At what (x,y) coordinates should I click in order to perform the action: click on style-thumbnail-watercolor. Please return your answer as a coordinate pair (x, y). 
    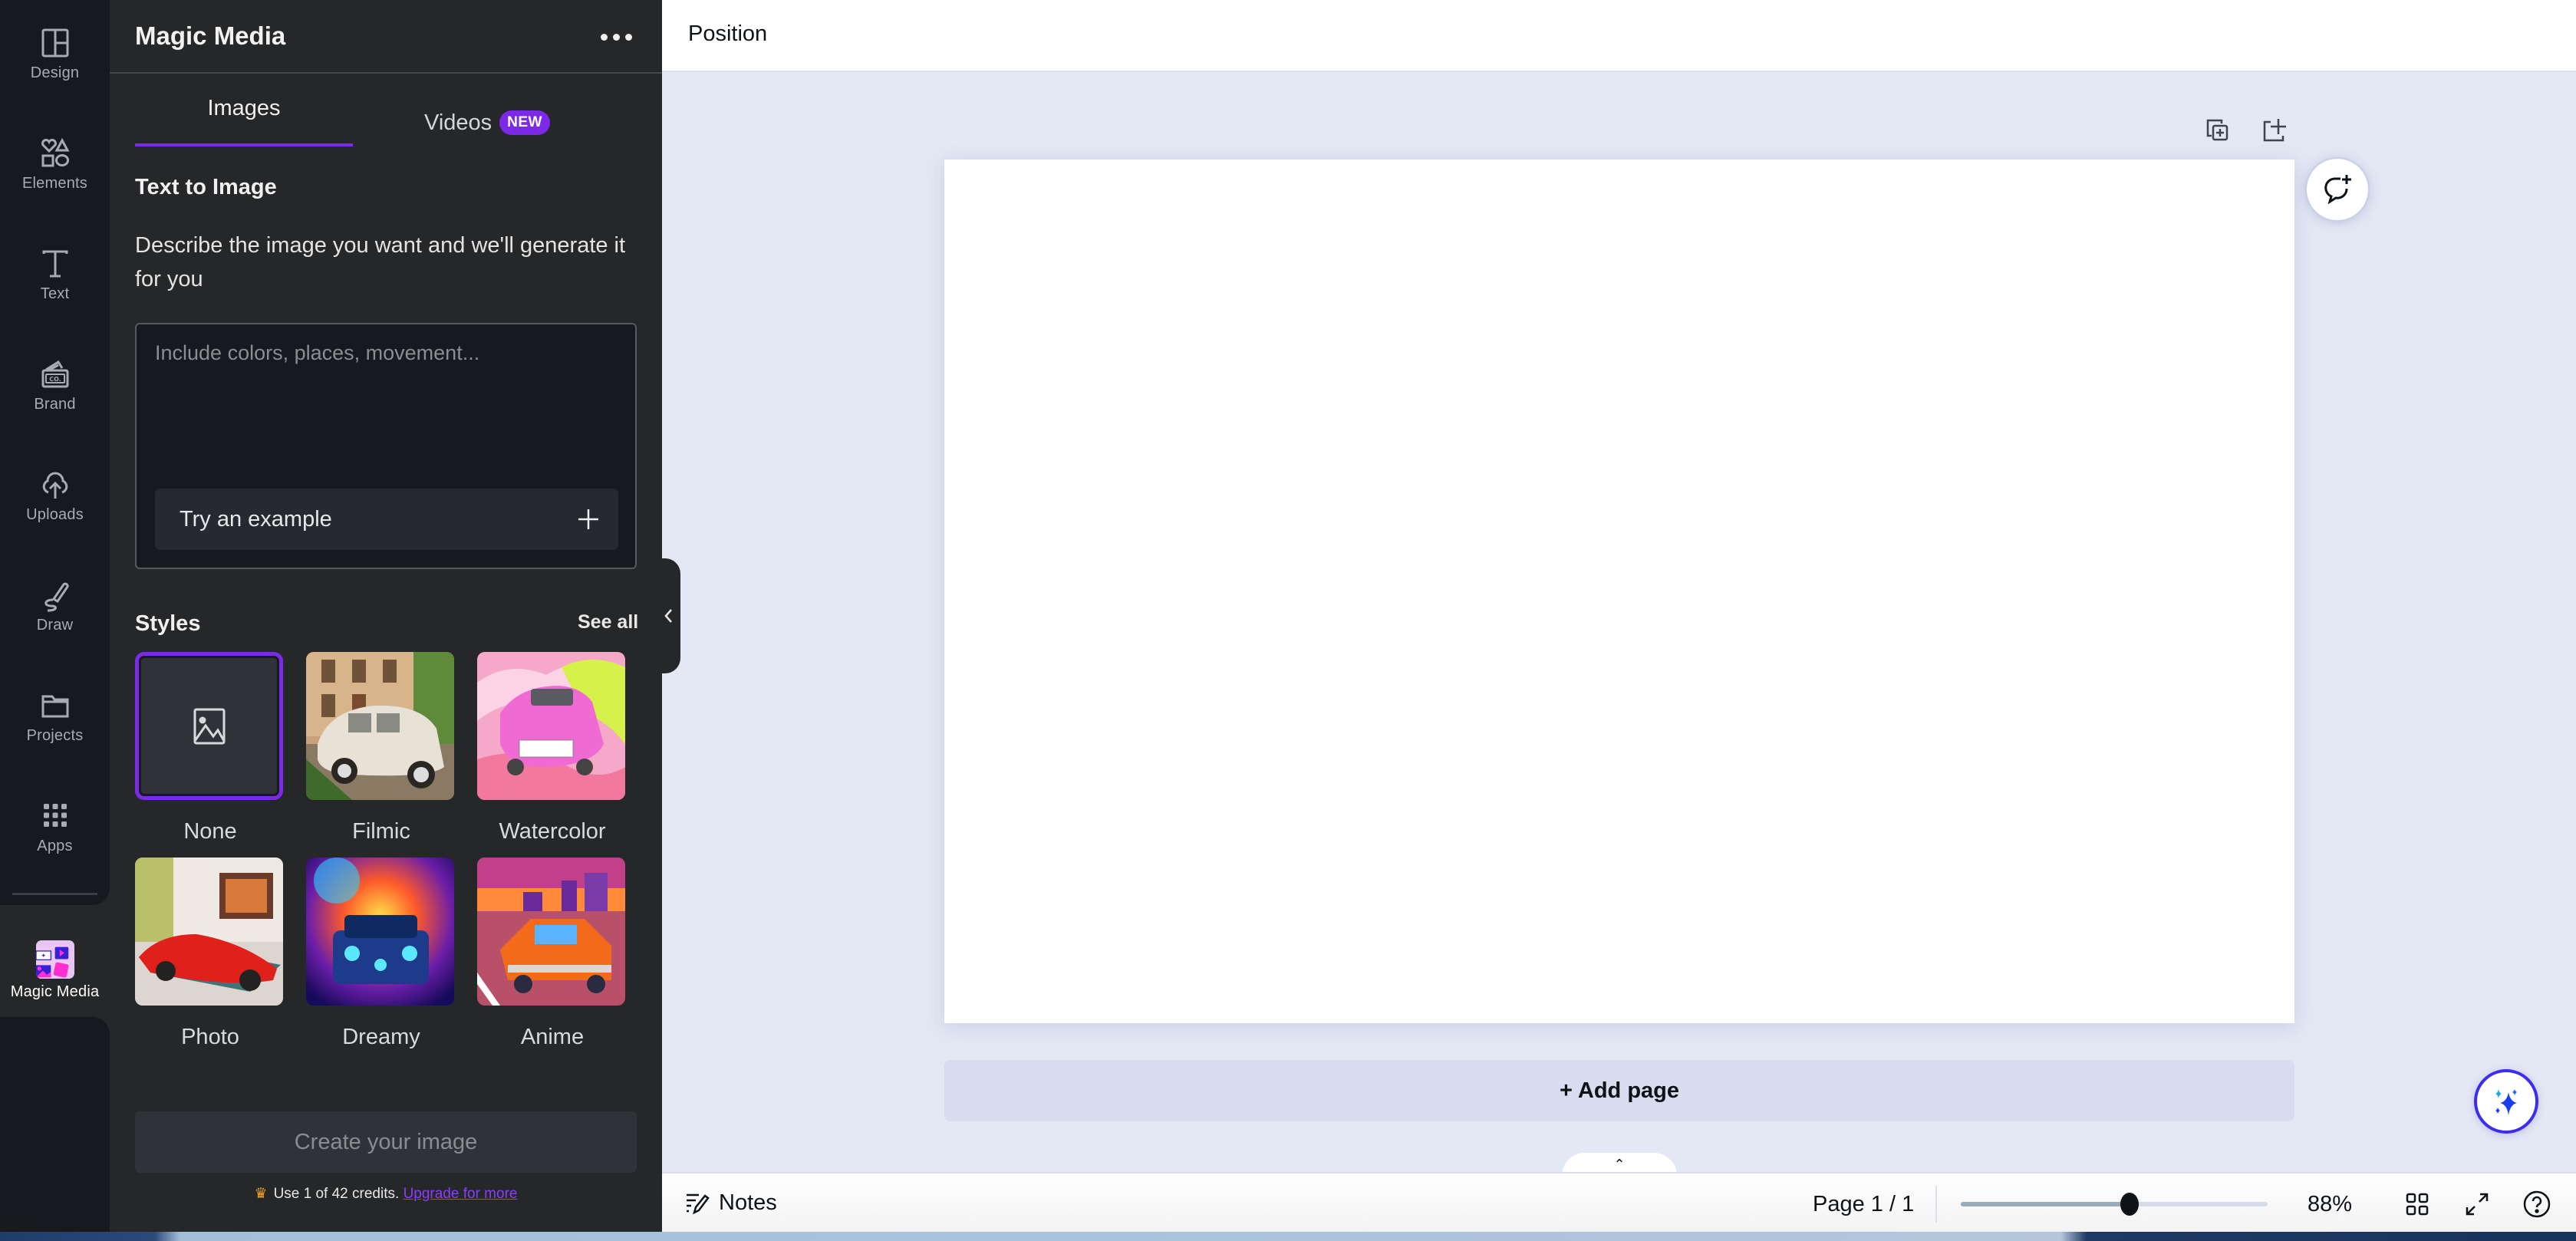
    Looking at the image, I should click on (551, 726).